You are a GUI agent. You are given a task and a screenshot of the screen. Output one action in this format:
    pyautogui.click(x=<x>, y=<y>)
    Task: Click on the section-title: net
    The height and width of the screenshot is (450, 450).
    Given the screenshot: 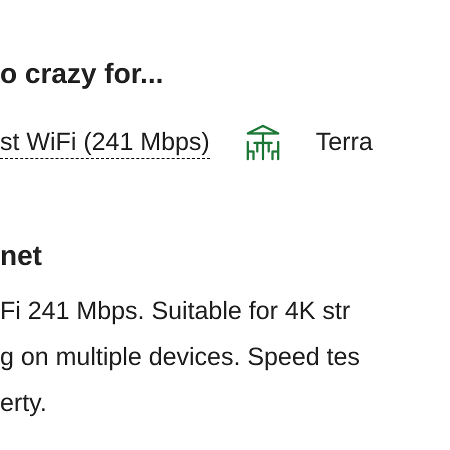 What is the action you would take?
    pyautogui.click(x=21, y=256)
    